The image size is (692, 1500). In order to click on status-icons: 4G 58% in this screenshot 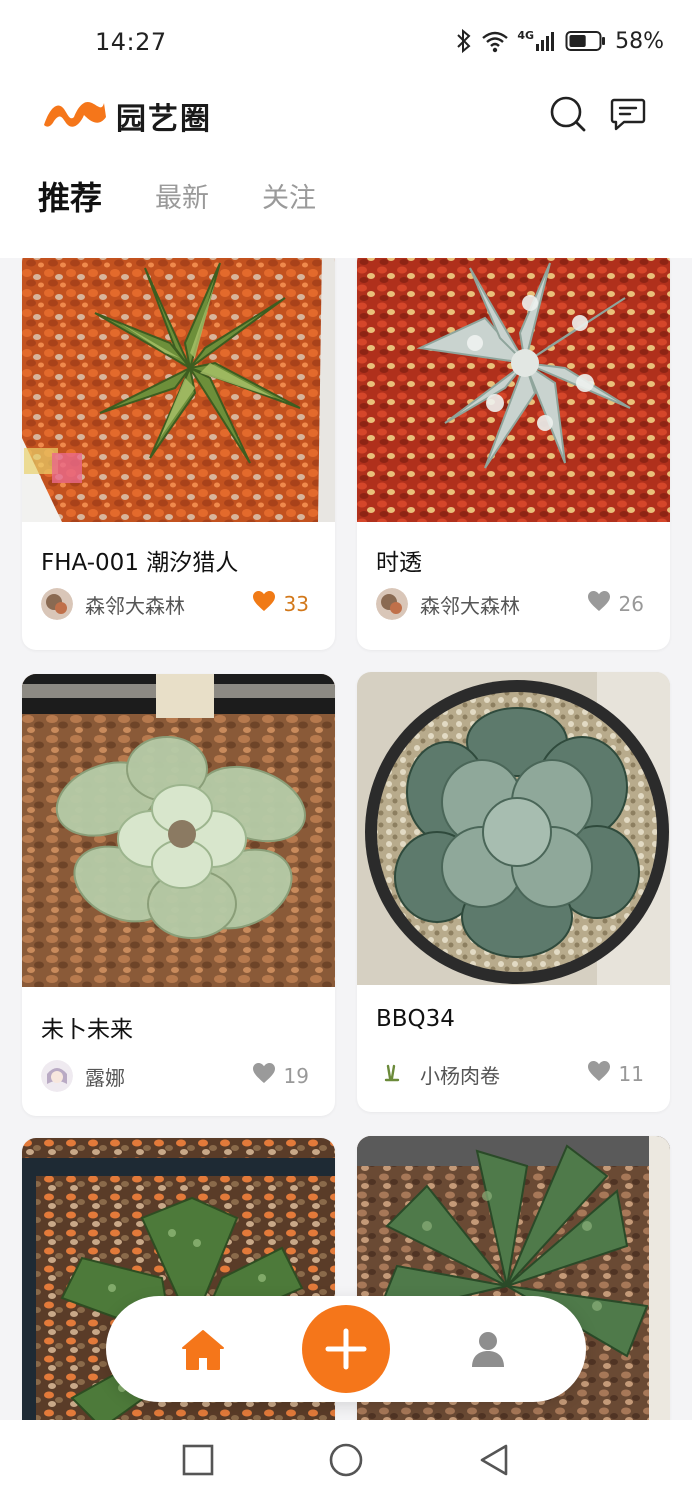, I will do `click(559, 41)`.